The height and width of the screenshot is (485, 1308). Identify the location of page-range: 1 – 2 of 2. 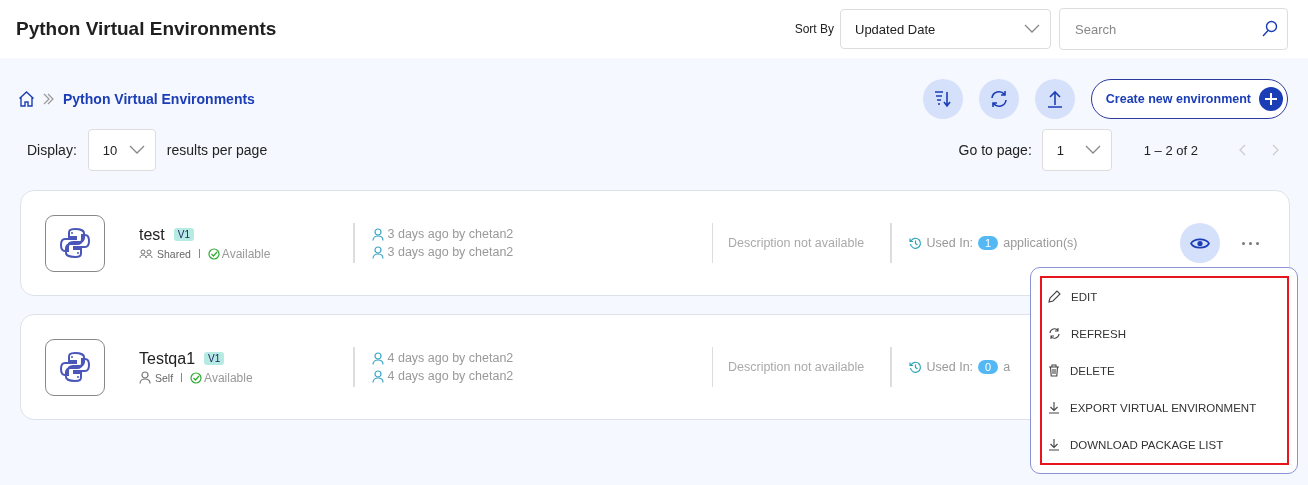
(1170, 150).